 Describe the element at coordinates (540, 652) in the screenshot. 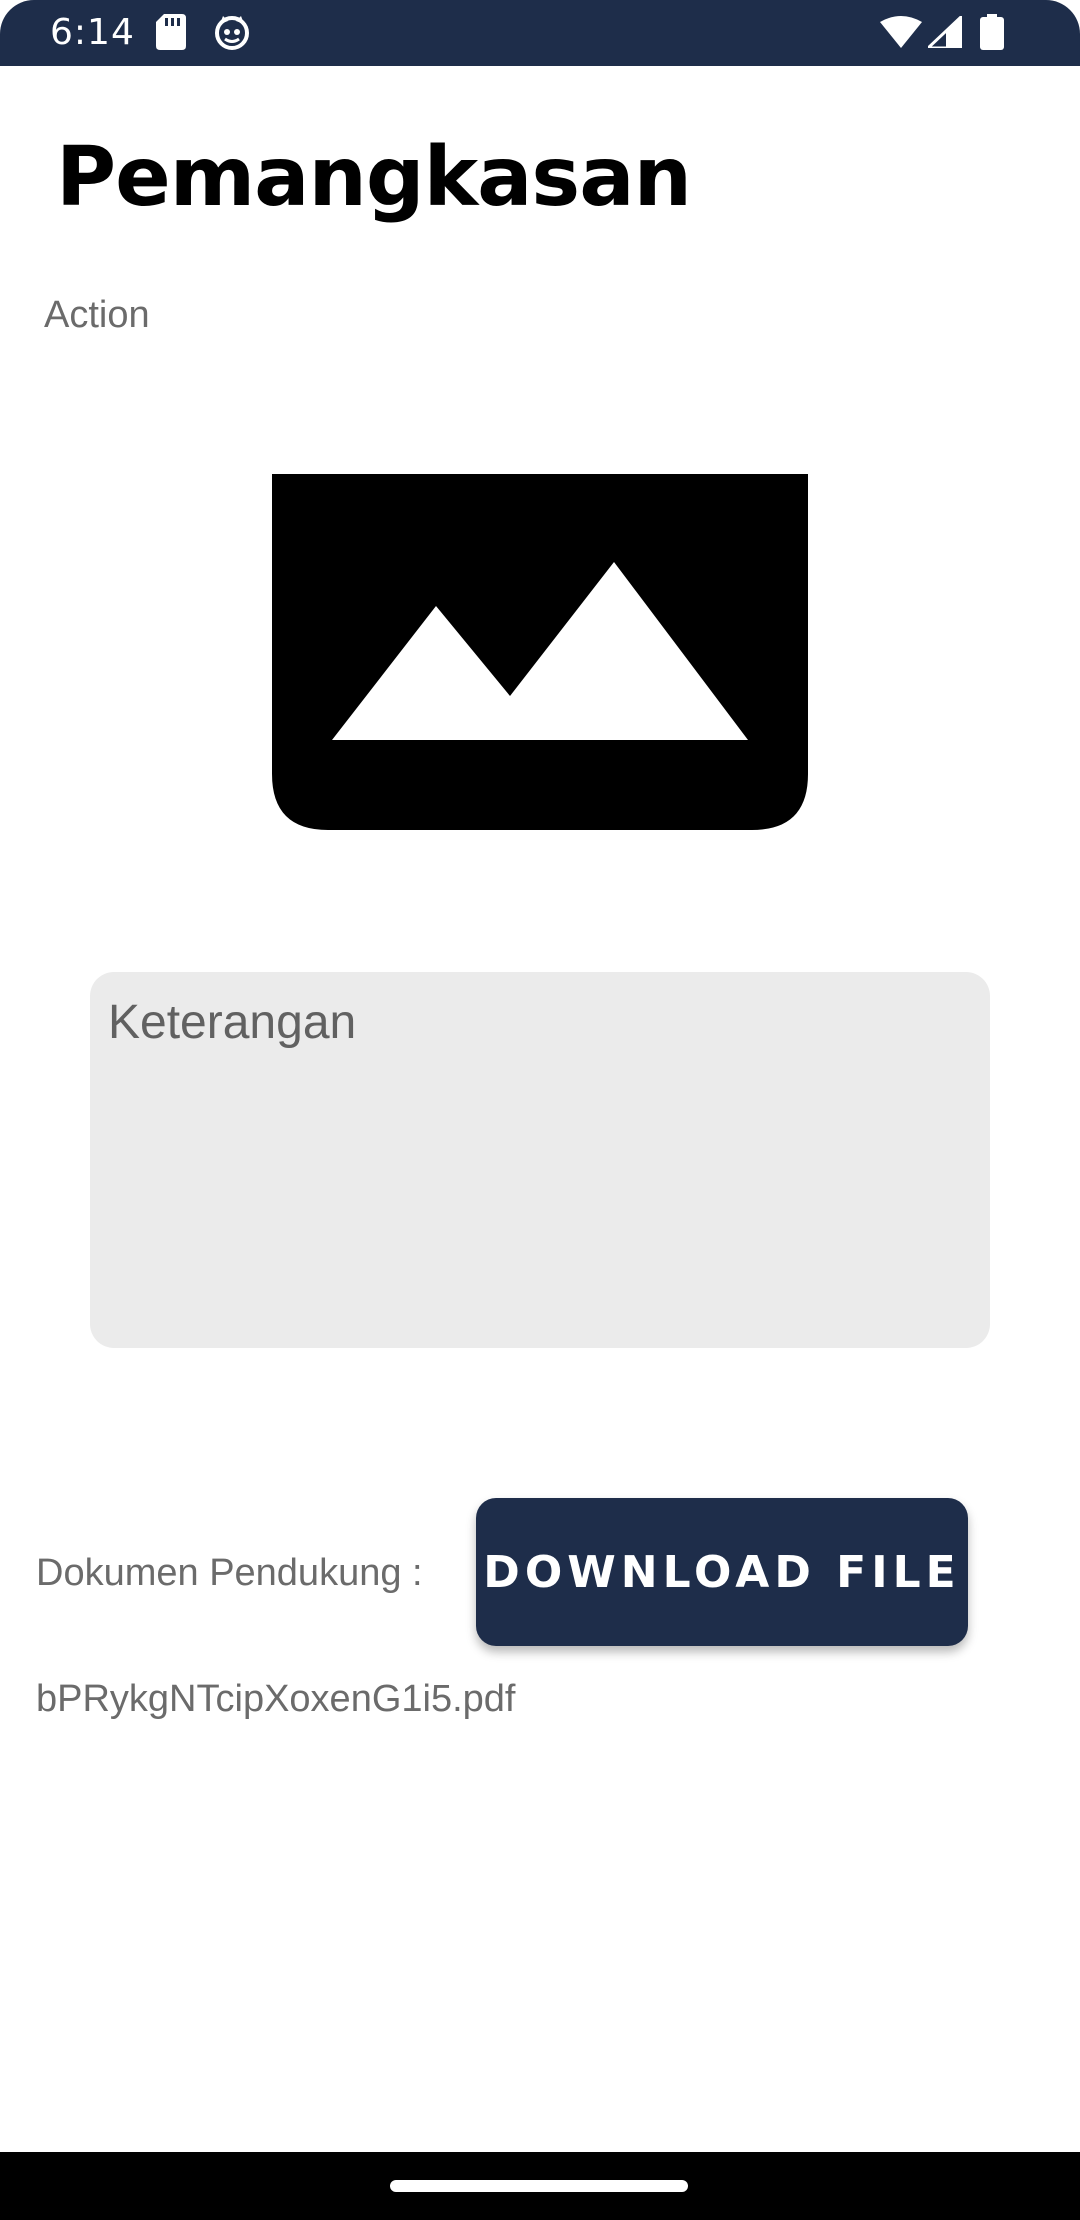

I see `image-placeholder-icon` at that location.